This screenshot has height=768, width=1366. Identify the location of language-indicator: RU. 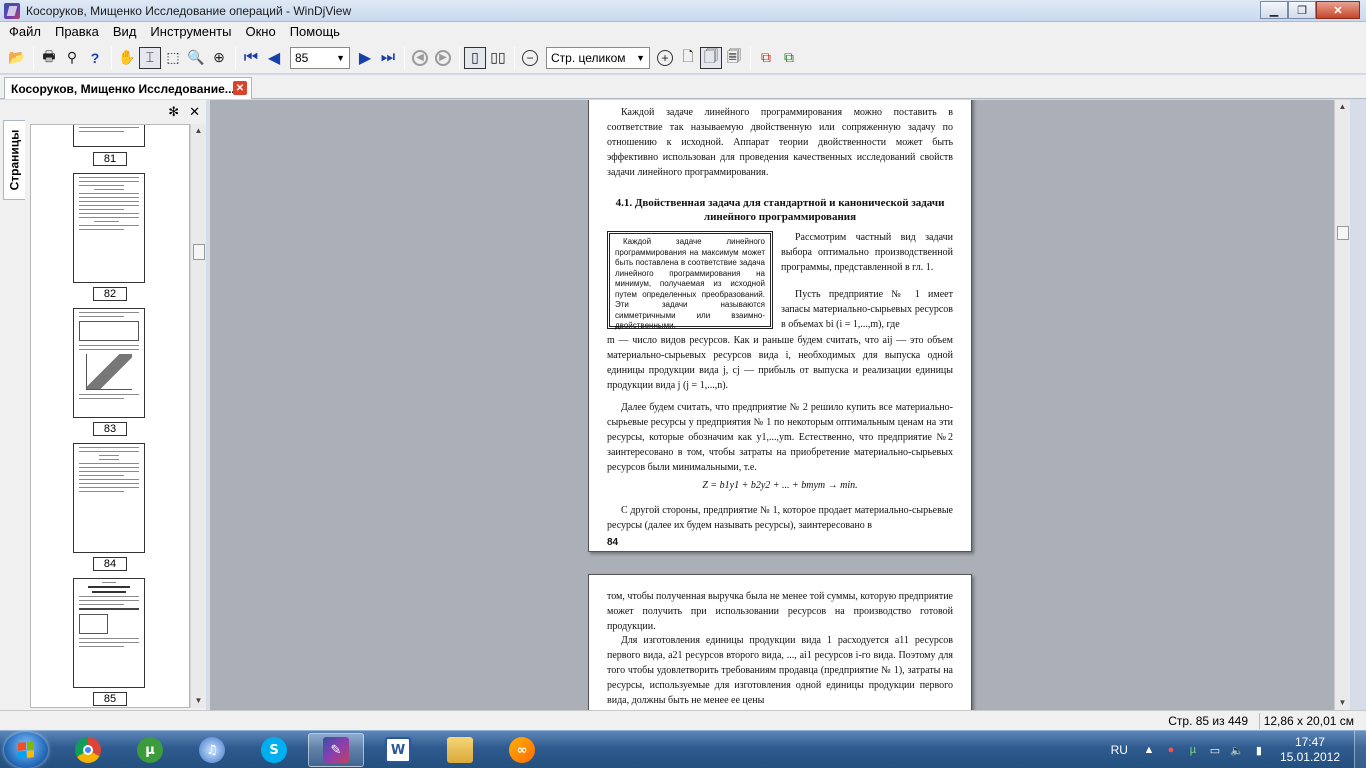
(1119, 750).